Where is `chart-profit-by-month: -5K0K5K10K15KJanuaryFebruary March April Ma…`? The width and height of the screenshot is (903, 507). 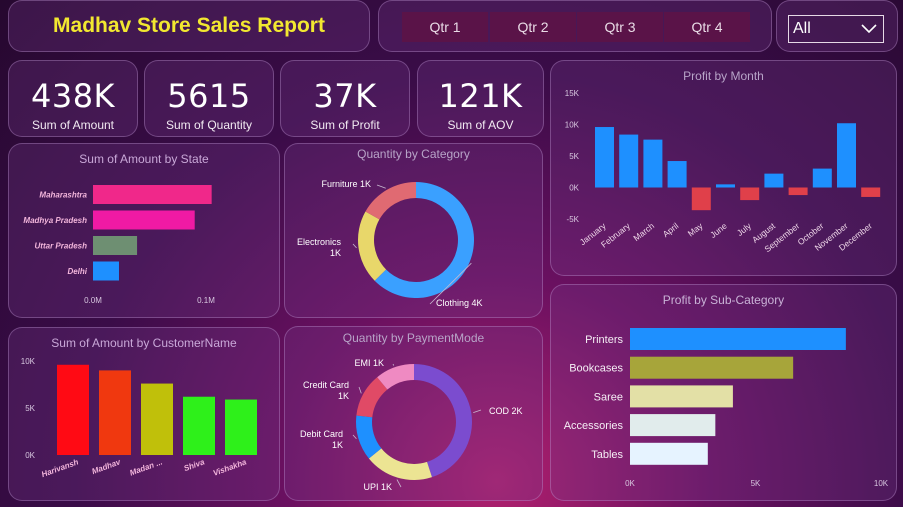 chart-profit-by-month: -5K0K5K10K15KJanuaryFebruary March April Ma… is located at coordinates (723, 171).